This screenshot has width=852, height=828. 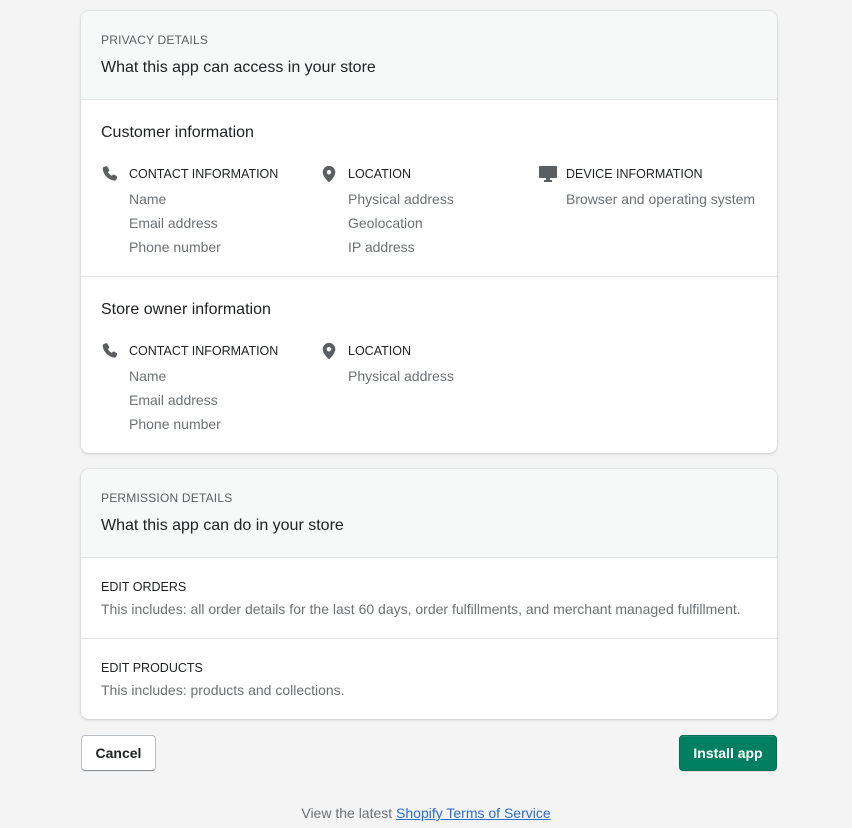 I want to click on customer-contact-list: Name Email address Phone number, so click(x=175, y=227).